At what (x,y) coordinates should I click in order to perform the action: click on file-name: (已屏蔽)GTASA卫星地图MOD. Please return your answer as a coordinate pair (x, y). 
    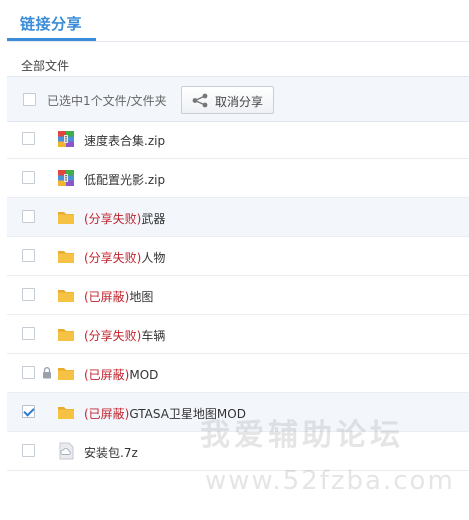
    Looking at the image, I should click on (165, 413).